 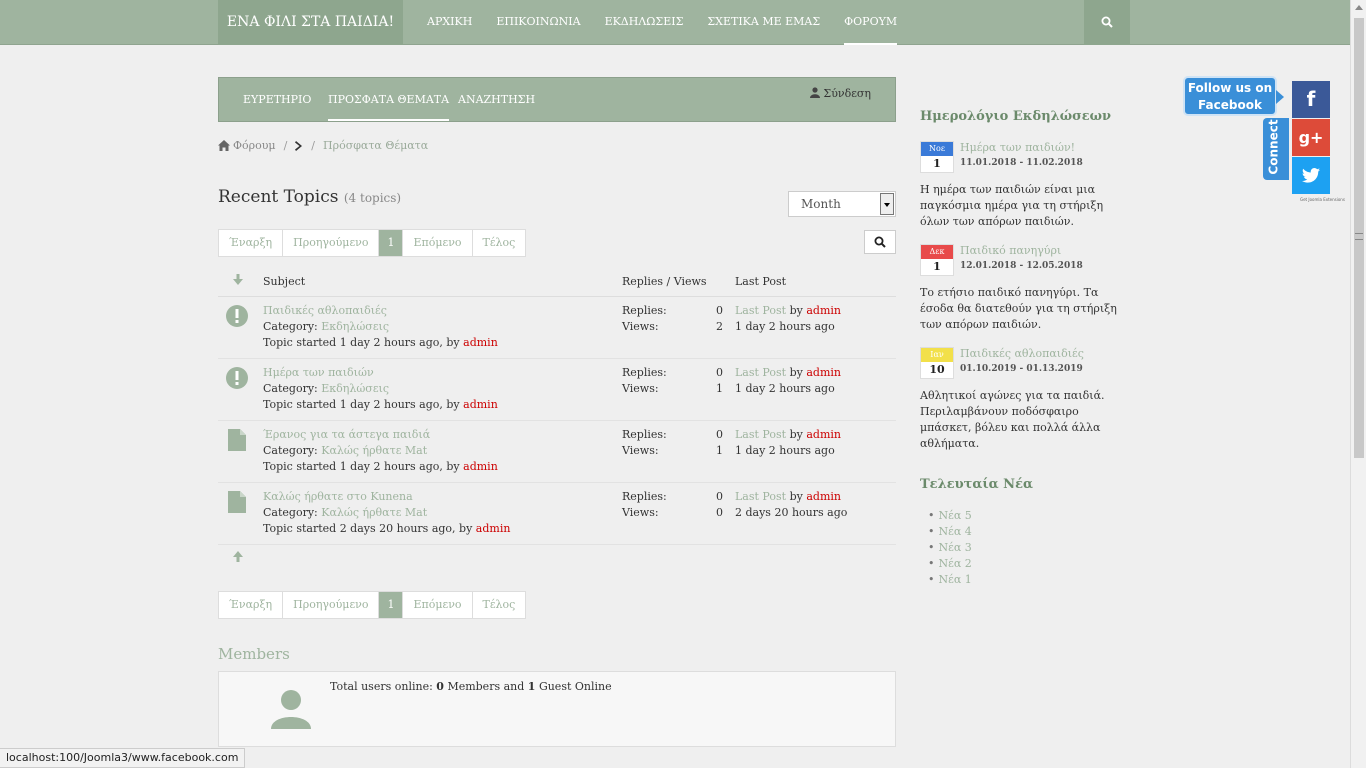 What do you see at coordinates (937, 163) in the screenshot?
I see `calendar-day: 1` at bounding box center [937, 163].